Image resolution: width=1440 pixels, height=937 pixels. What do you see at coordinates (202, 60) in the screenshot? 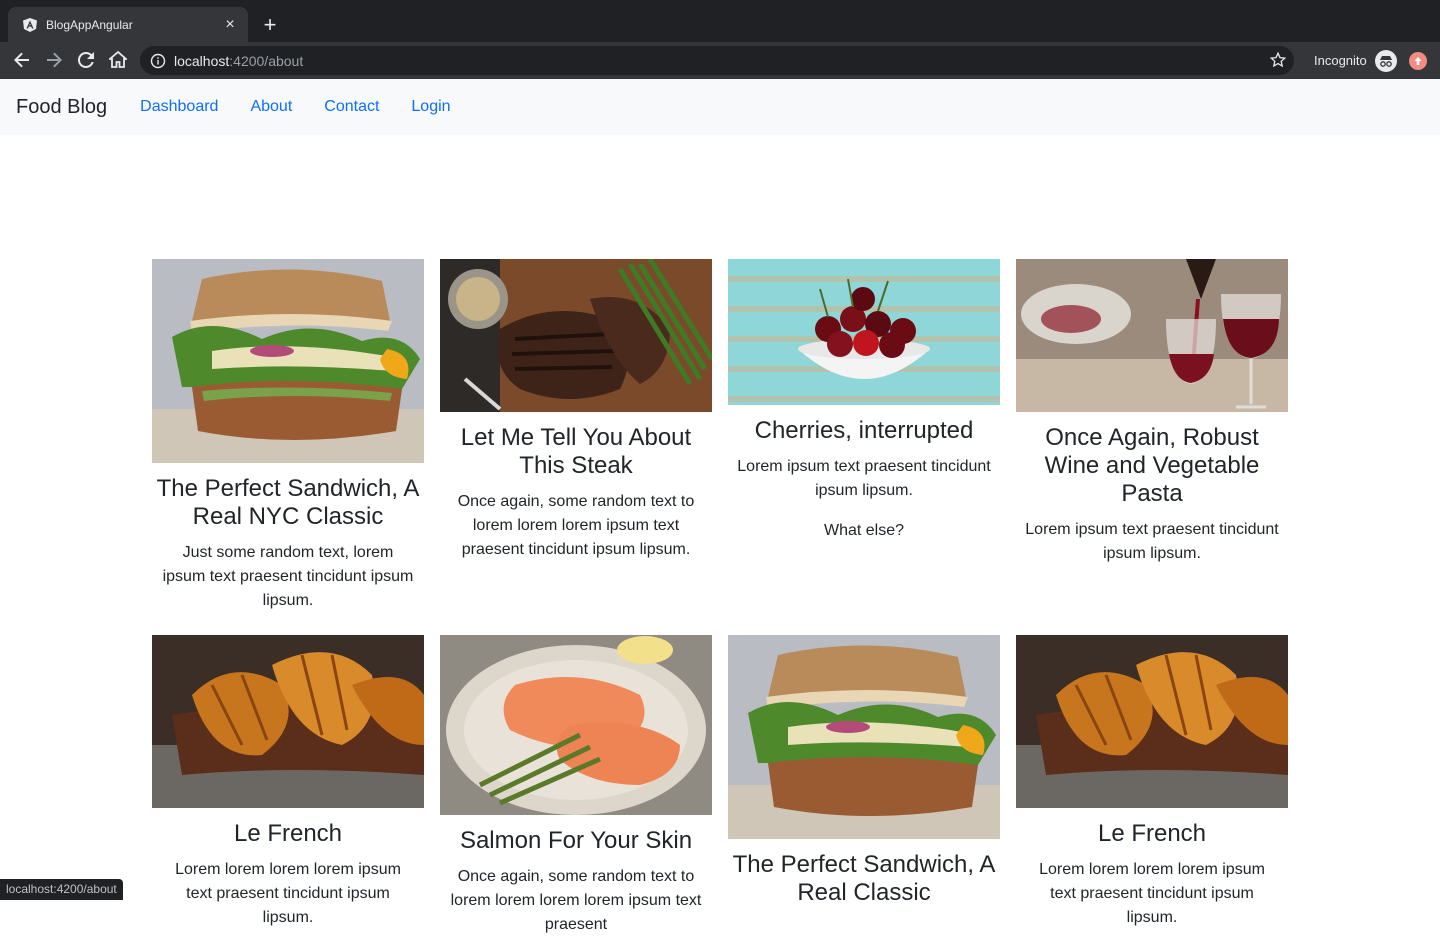
I see `url-host: localhost` at bounding box center [202, 60].